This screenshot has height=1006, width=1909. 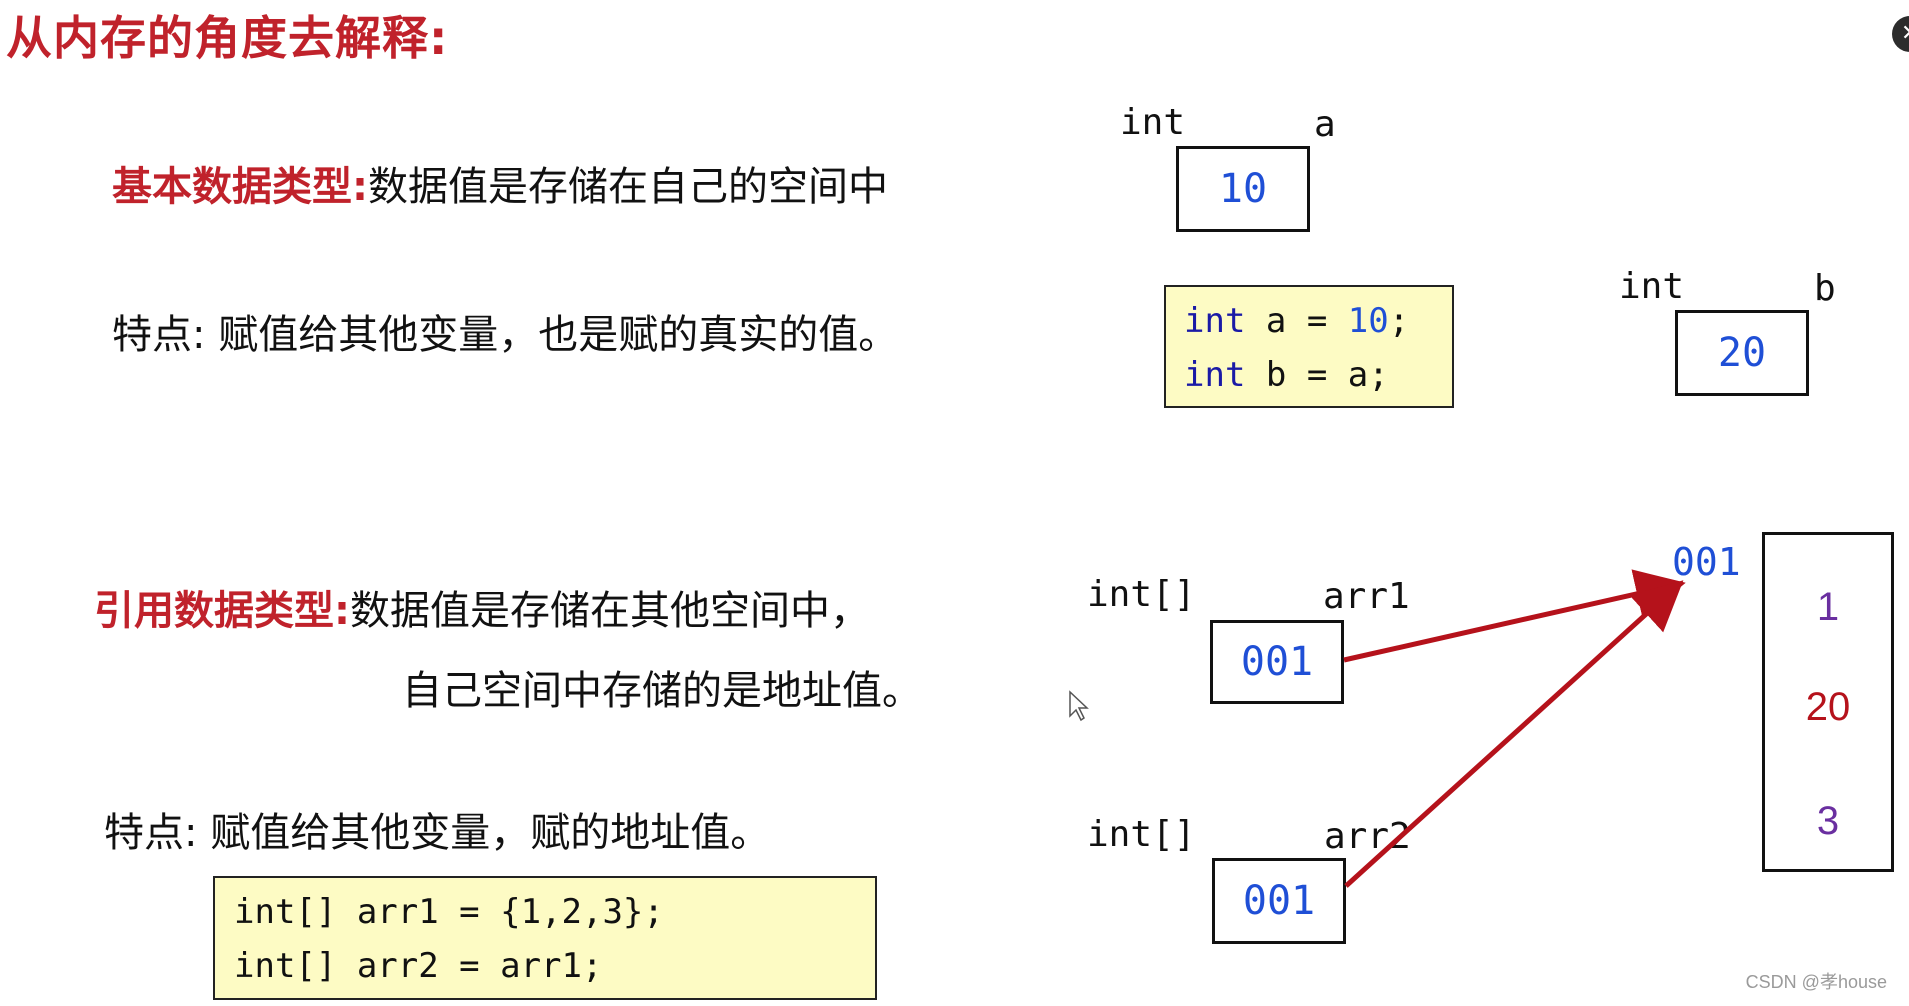 I want to click on mouse-cursor-icon, so click(x=1079, y=706).